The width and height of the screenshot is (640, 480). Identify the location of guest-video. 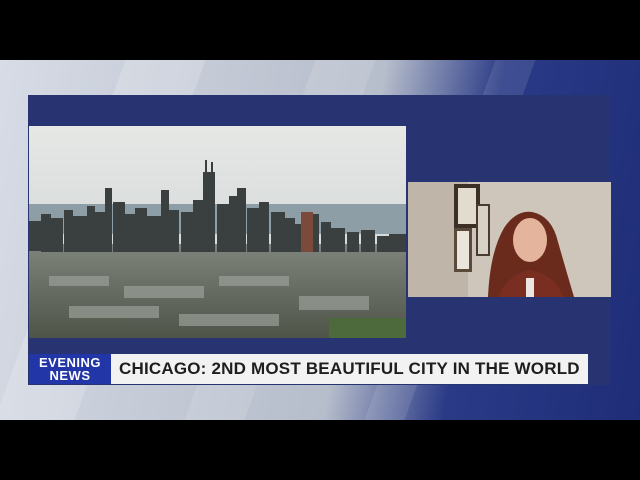
(509, 239).